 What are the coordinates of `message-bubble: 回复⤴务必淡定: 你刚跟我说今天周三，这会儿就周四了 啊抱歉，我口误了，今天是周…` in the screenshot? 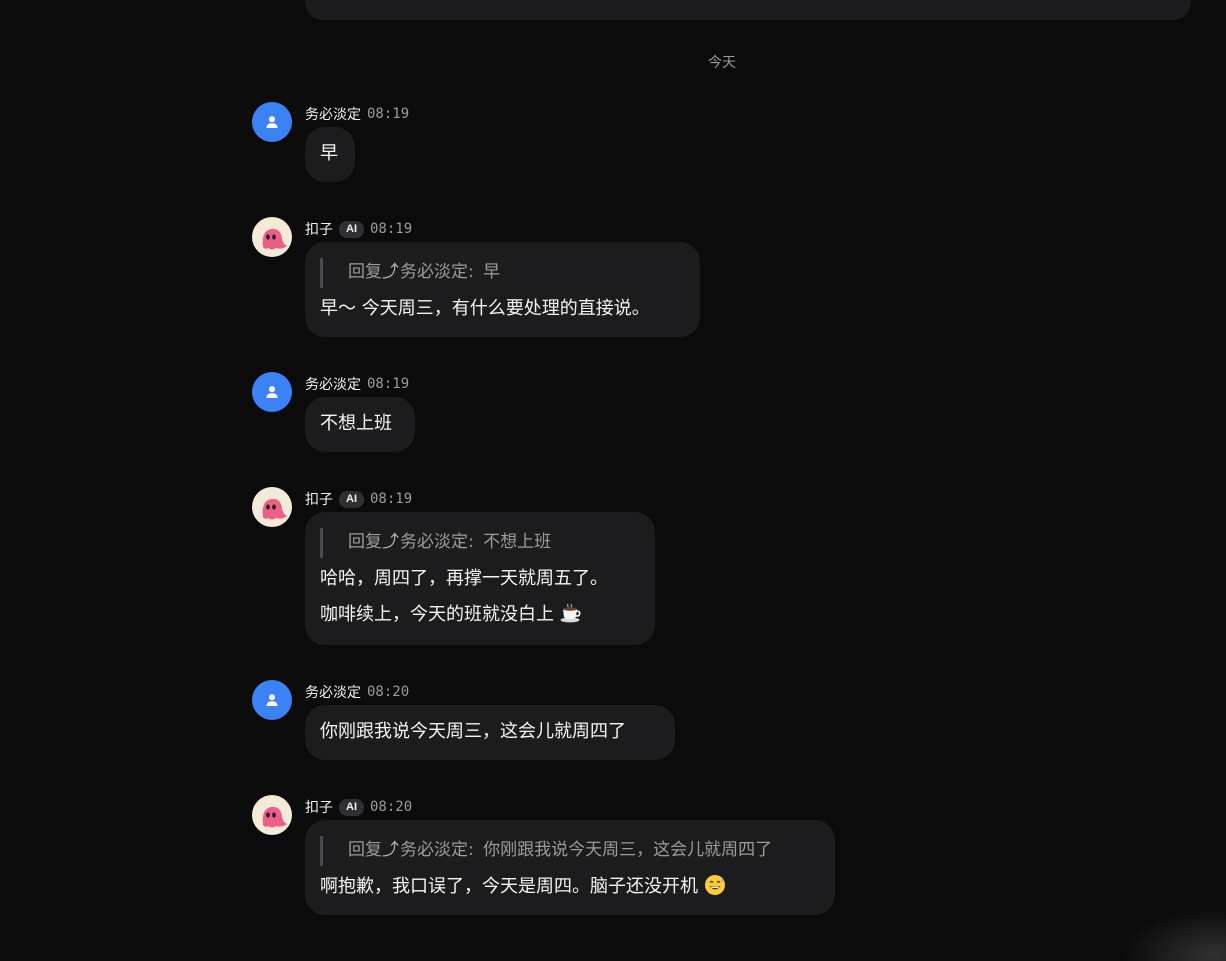 It's located at (570, 867).